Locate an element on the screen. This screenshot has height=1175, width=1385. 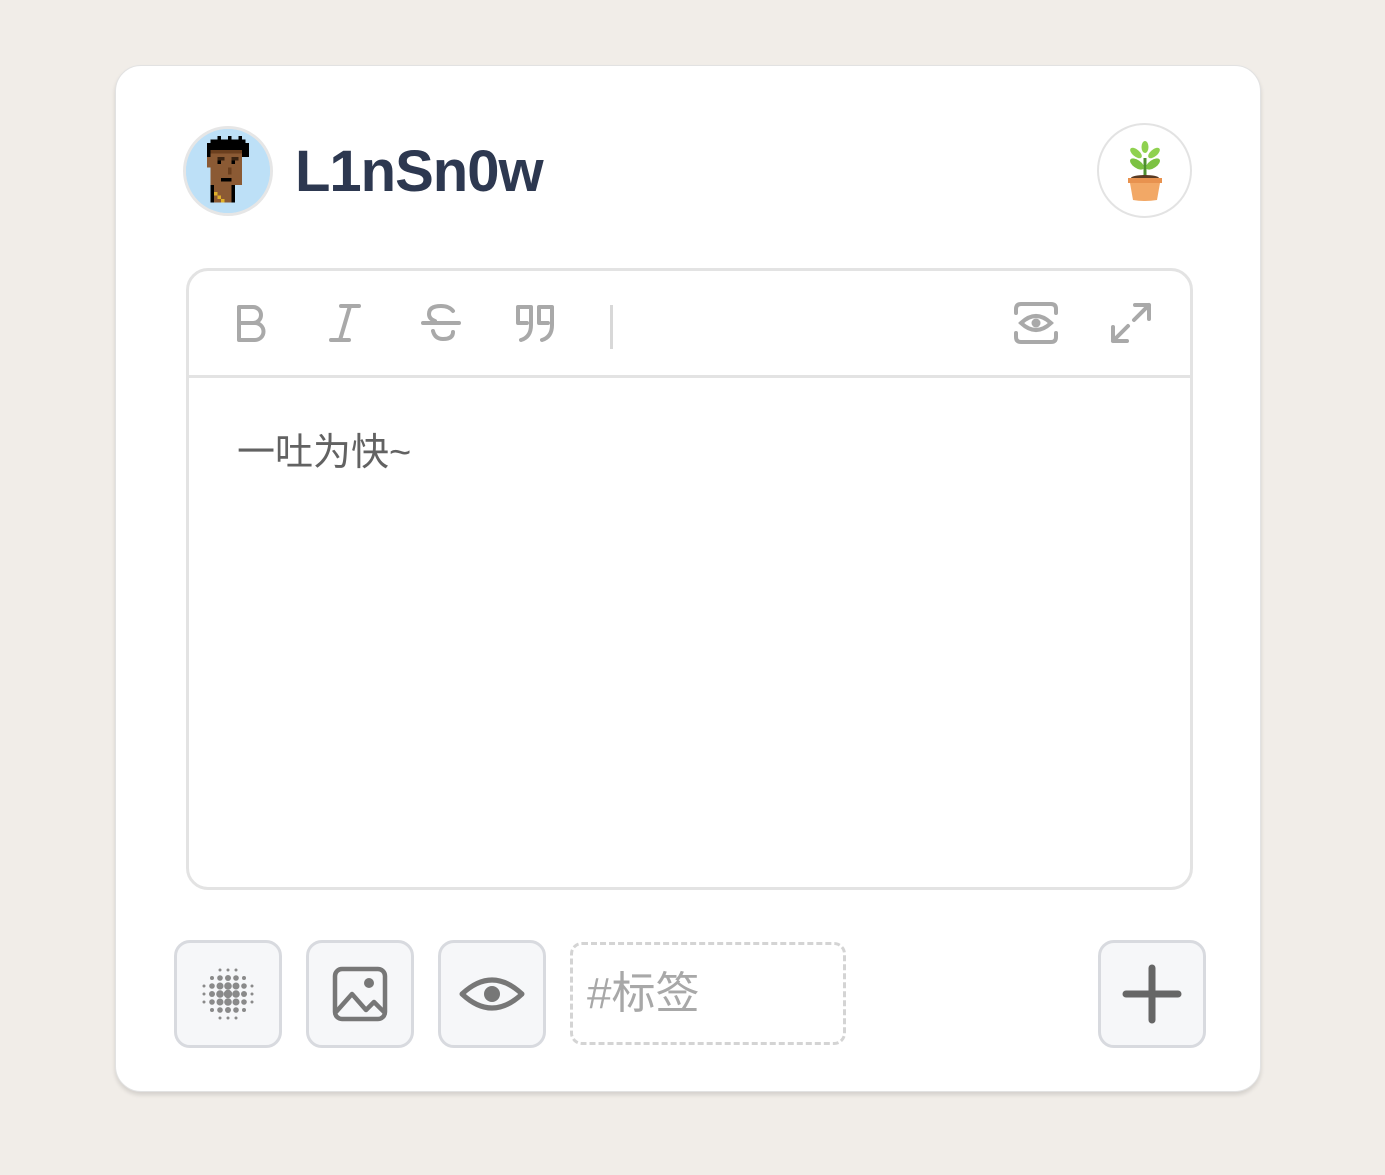
quote-button is located at coordinates (536, 323).